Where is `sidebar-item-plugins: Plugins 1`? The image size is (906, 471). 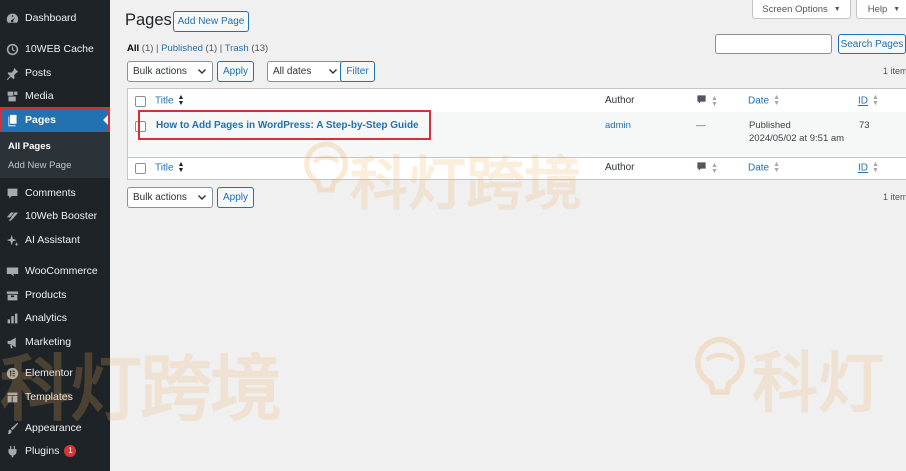 sidebar-item-plugins: Plugins 1 is located at coordinates (55, 451).